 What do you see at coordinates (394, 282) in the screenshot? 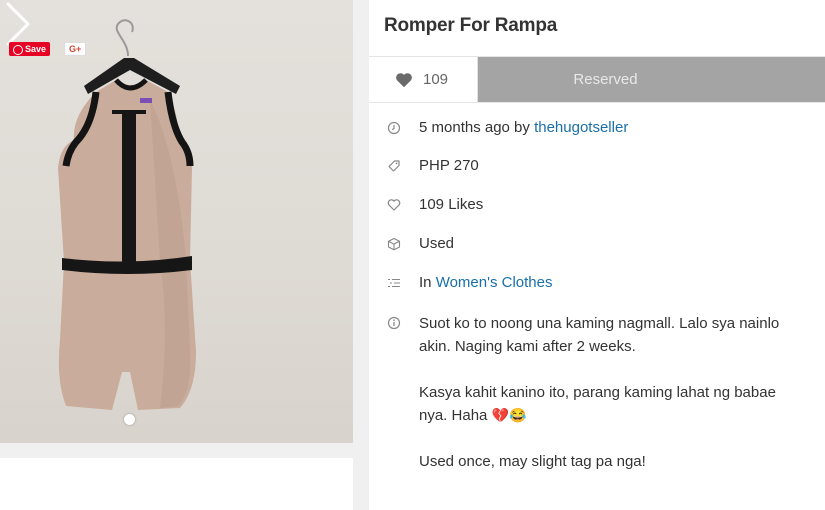
I see `list-icon` at bounding box center [394, 282].